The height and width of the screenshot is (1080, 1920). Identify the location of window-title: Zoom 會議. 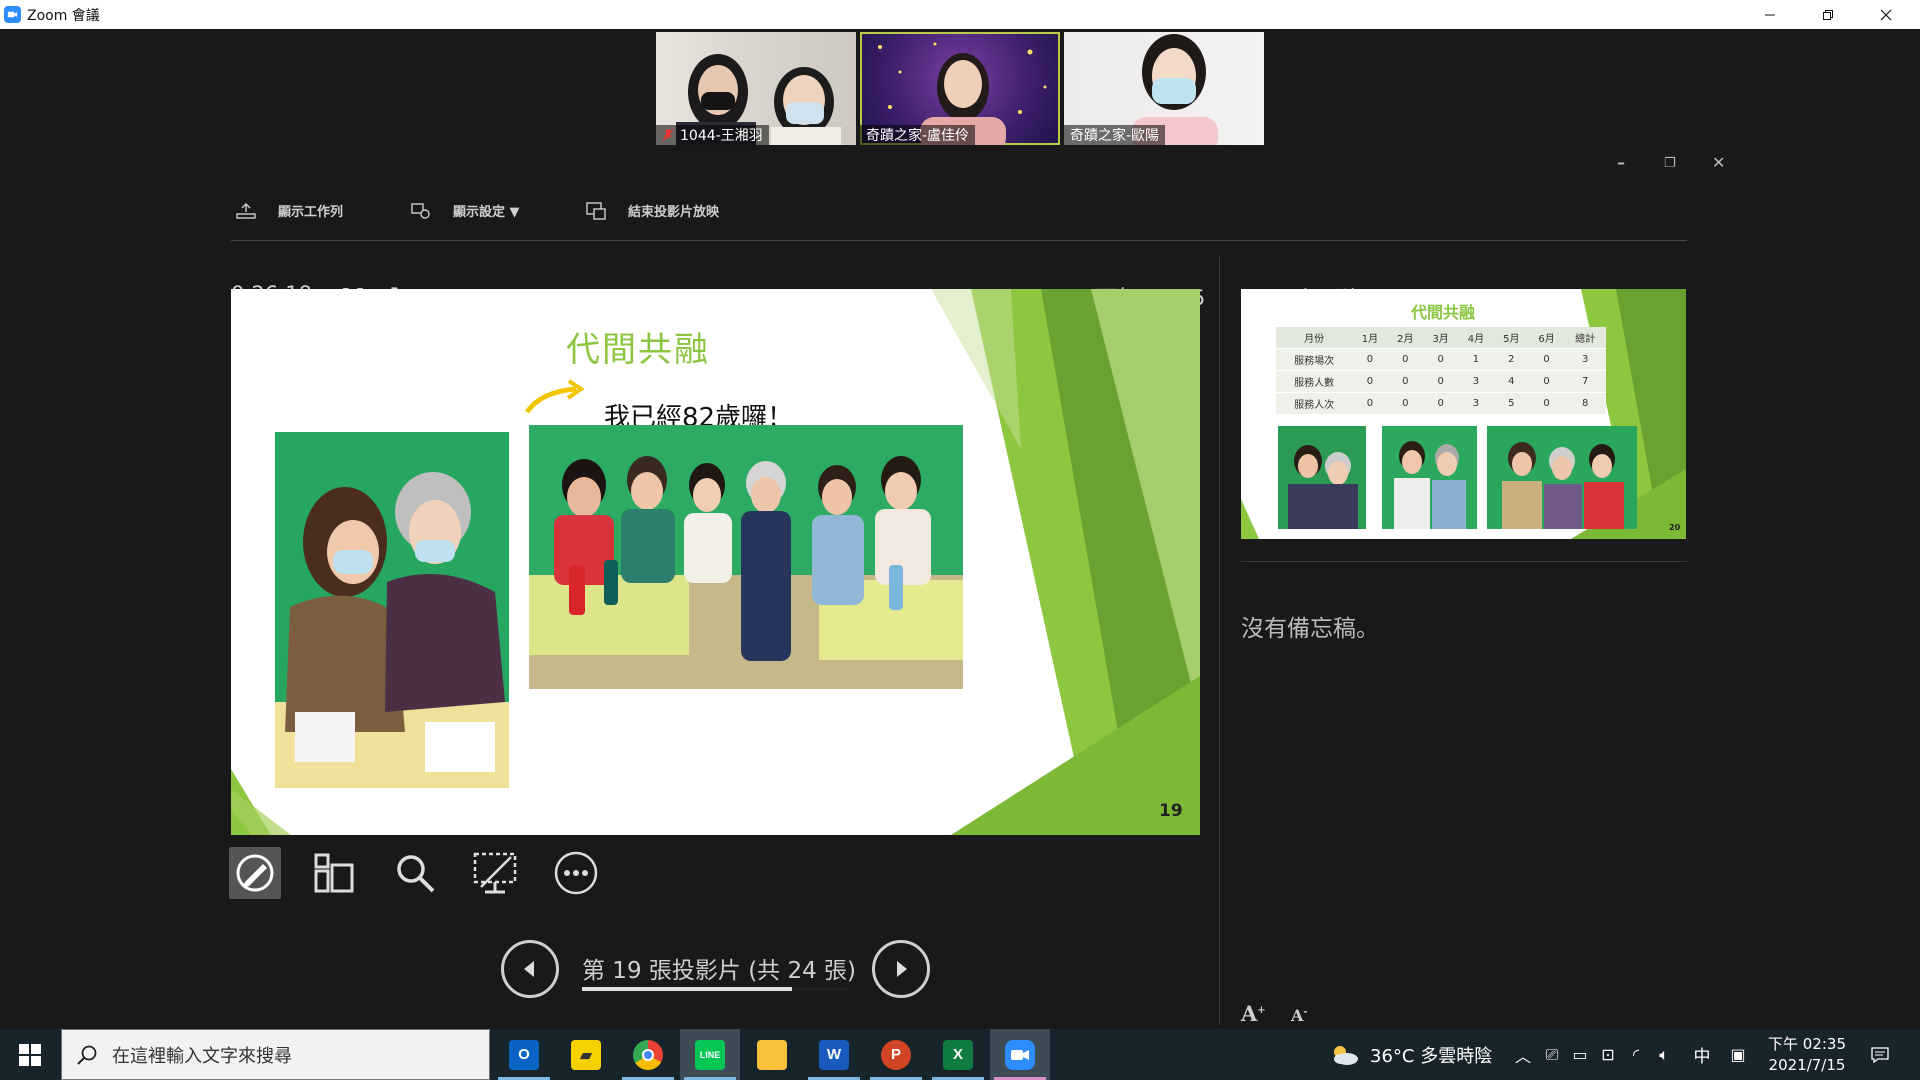
(63, 15).